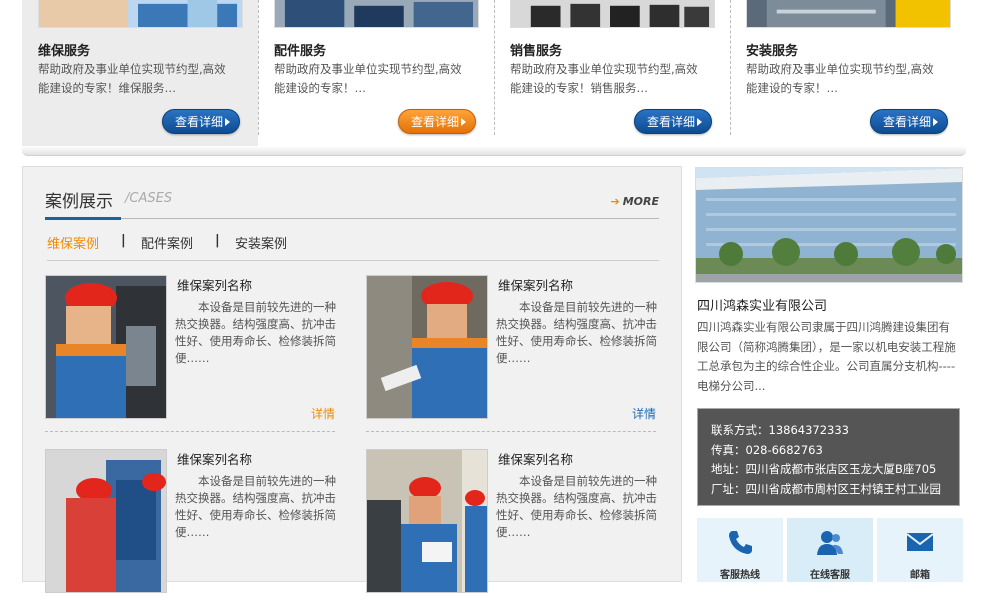 The width and height of the screenshot is (997, 609). What do you see at coordinates (772, 51) in the screenshot?
I see `service-title: 安装服务` at bounding box center [772, 51].